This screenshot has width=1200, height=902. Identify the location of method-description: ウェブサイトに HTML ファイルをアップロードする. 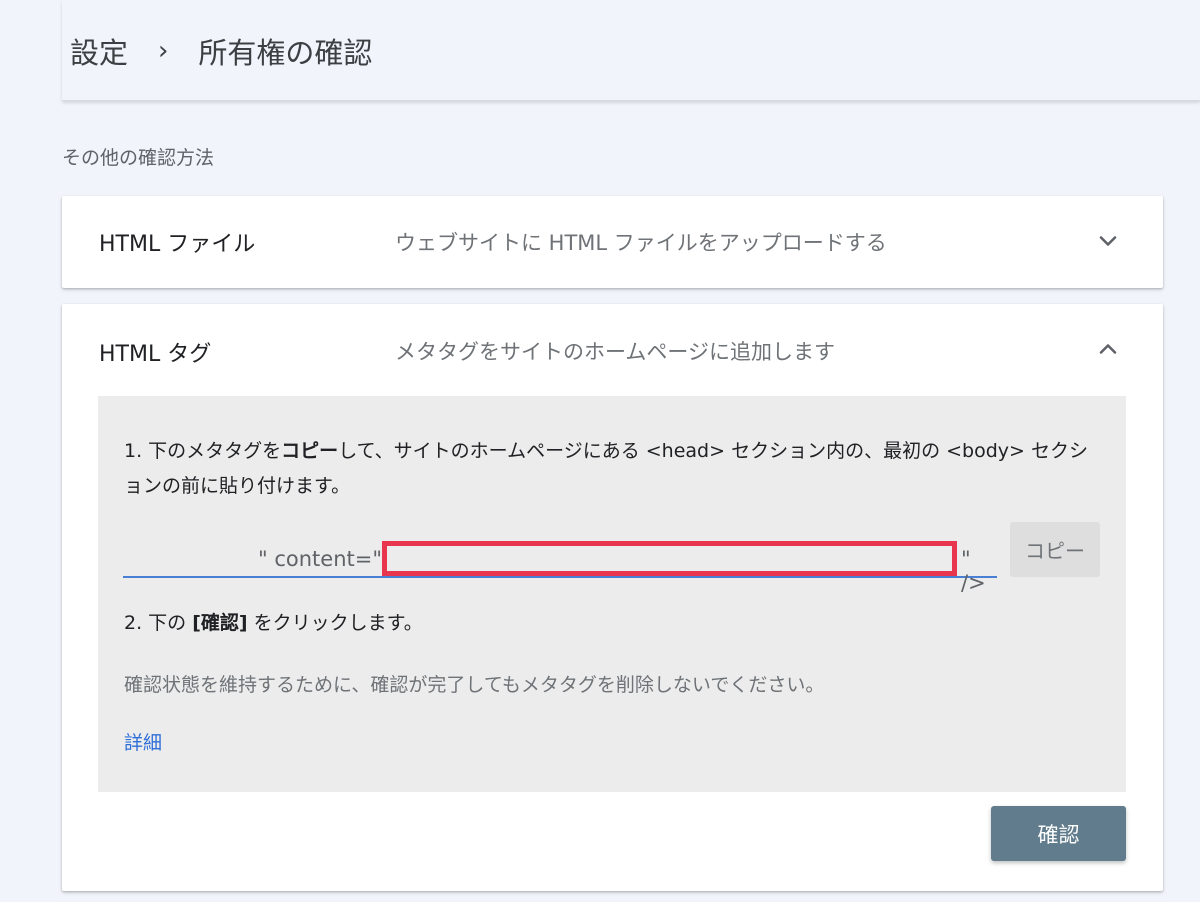
(641, 243).